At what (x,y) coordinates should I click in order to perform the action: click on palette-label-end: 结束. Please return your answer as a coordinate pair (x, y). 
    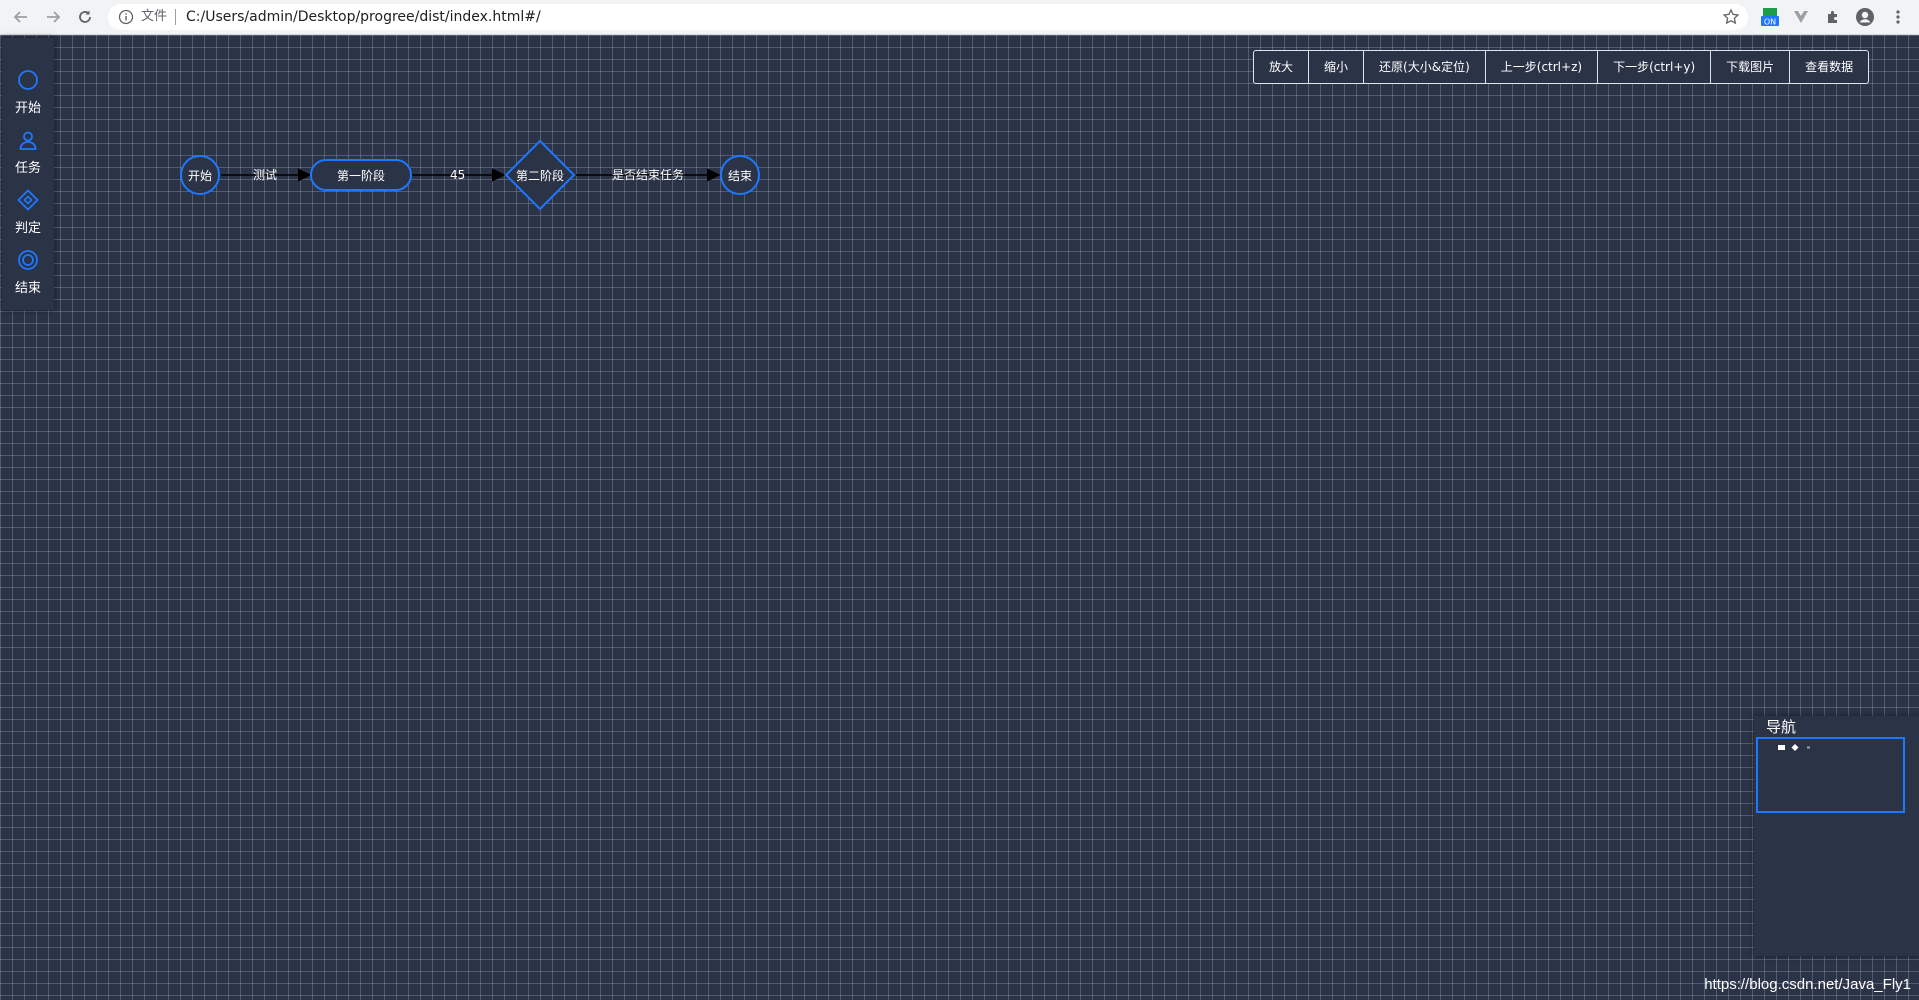
    Looking at the image, I should click on (27, 288).